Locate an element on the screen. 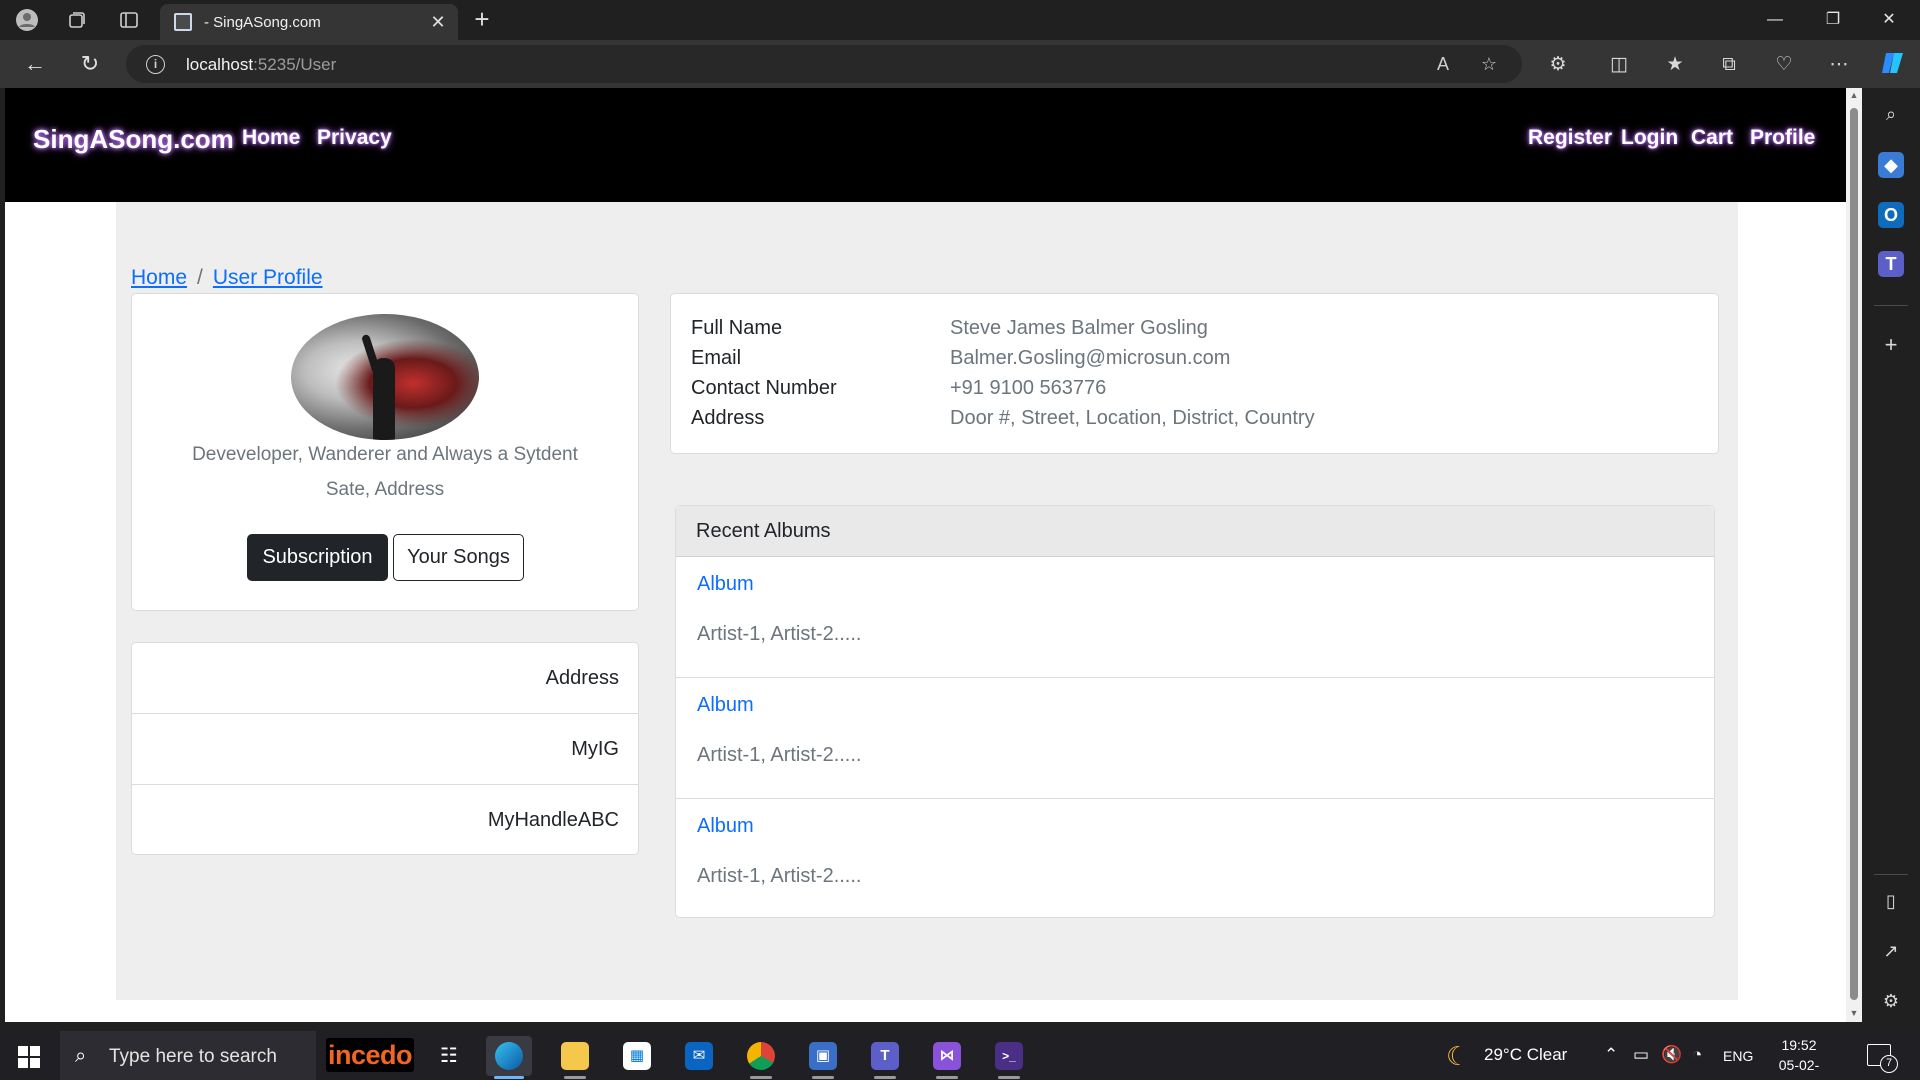 The image size is (1920, 1080). taskbar-search: ⌕ Type here to search is located at coordinates (188, 1055).